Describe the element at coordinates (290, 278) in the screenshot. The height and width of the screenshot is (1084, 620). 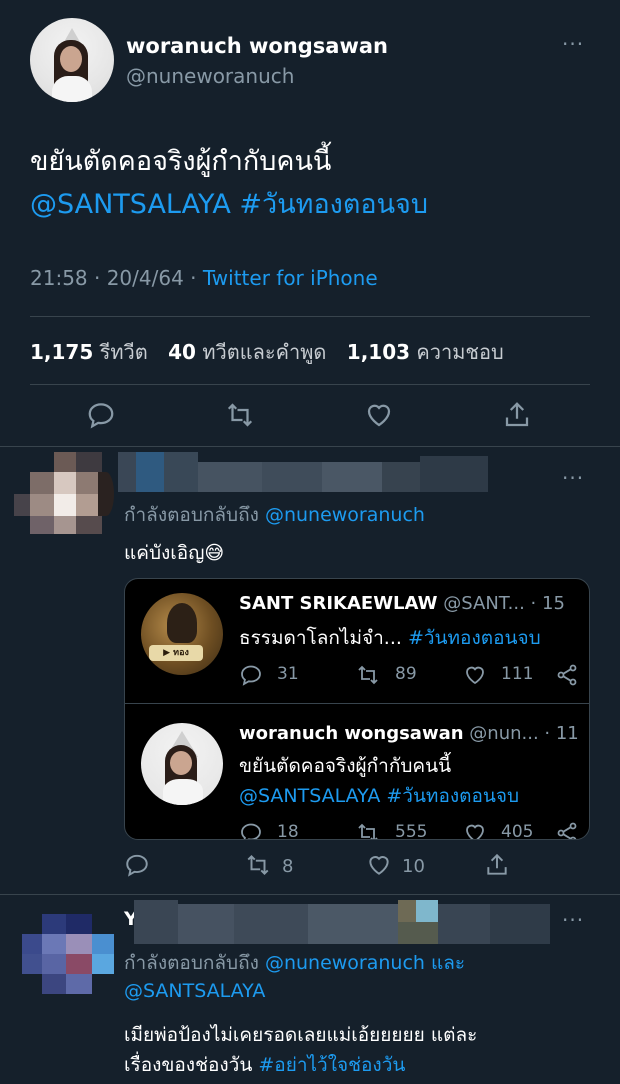
I see `tweet-source-link: Twitter for iPhone` at that location.